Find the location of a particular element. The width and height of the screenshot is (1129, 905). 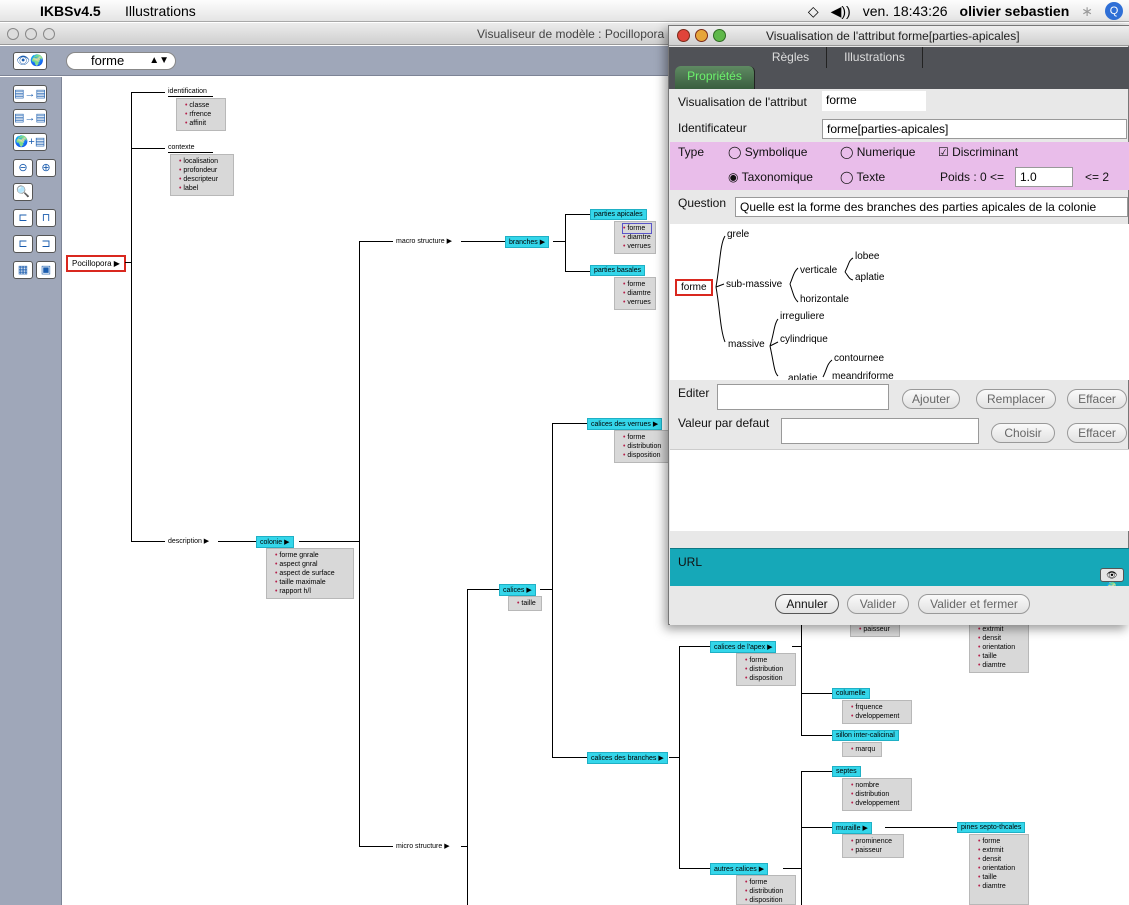

view-globe-icon: 👁🌍 is located at coordinates (30, 61).